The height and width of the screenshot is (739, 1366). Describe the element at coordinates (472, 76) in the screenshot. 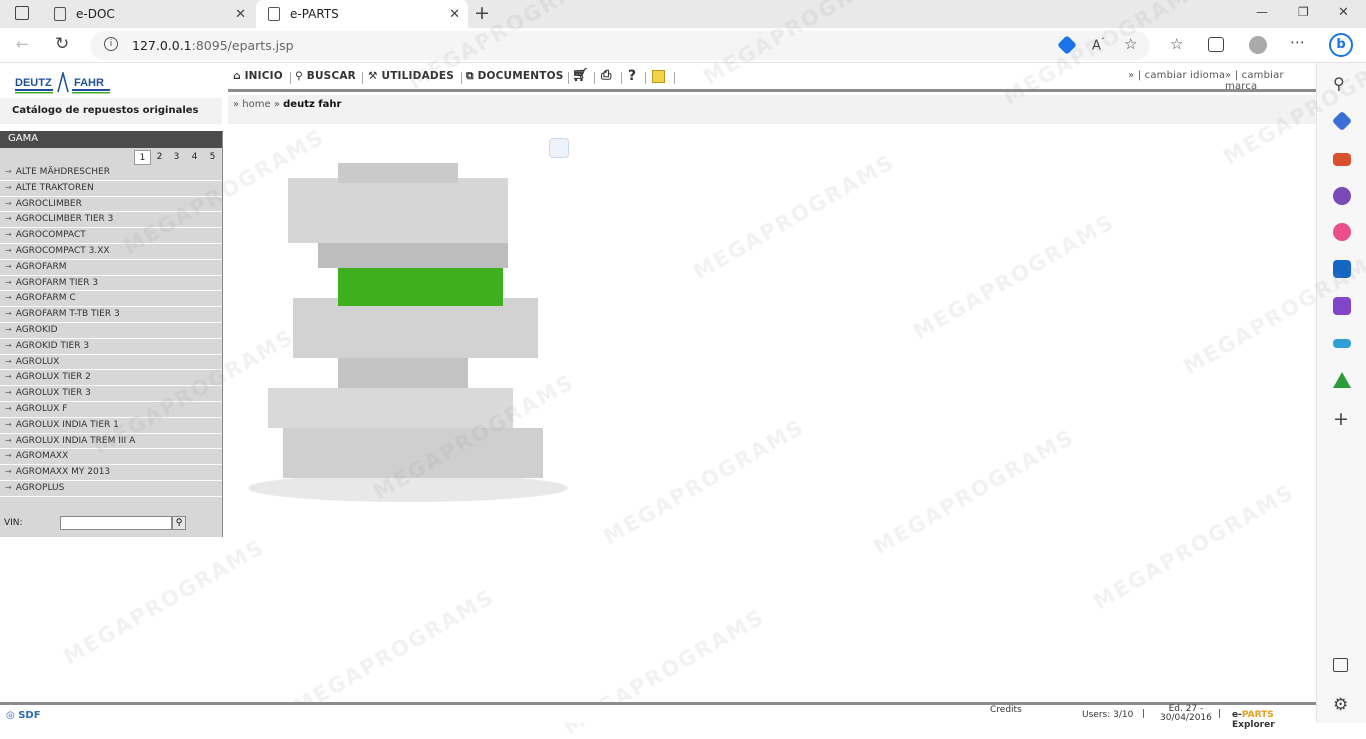

I see `documents-icon: ⧉` at that location.